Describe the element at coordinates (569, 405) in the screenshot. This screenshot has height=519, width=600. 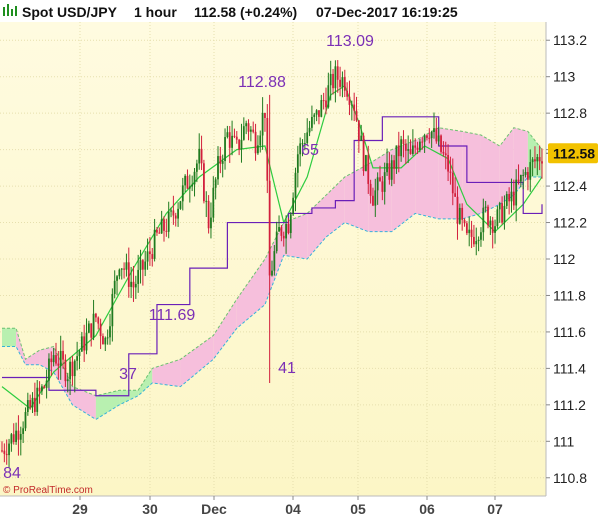
I see `price-tick-label: 111.2` at that location.